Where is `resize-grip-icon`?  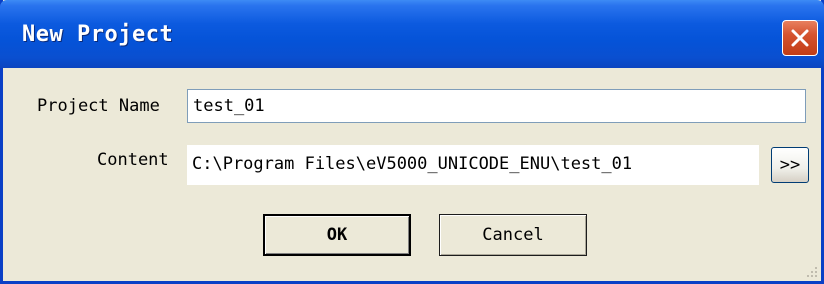
resize-grip-icon is located at coordinates (812, 272).